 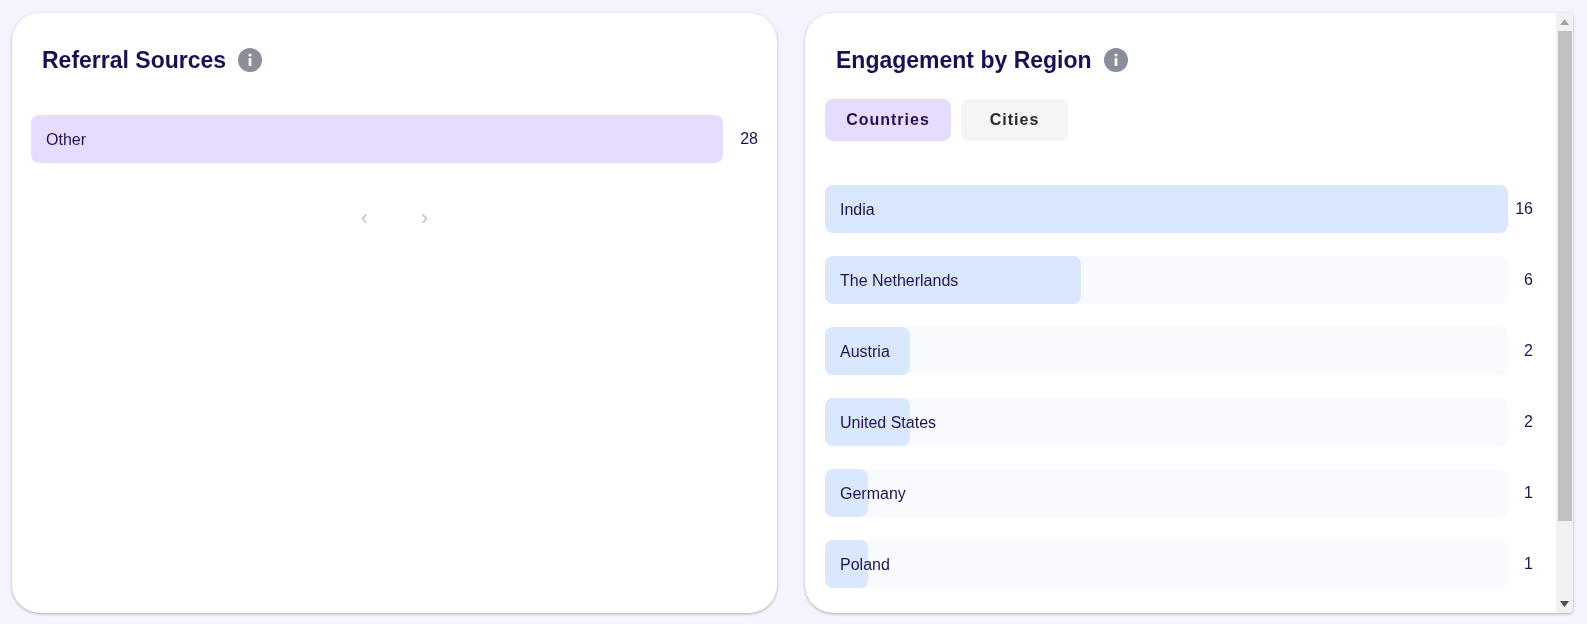 I want to click on bar-value: 16, so click(x=1523, y=209).